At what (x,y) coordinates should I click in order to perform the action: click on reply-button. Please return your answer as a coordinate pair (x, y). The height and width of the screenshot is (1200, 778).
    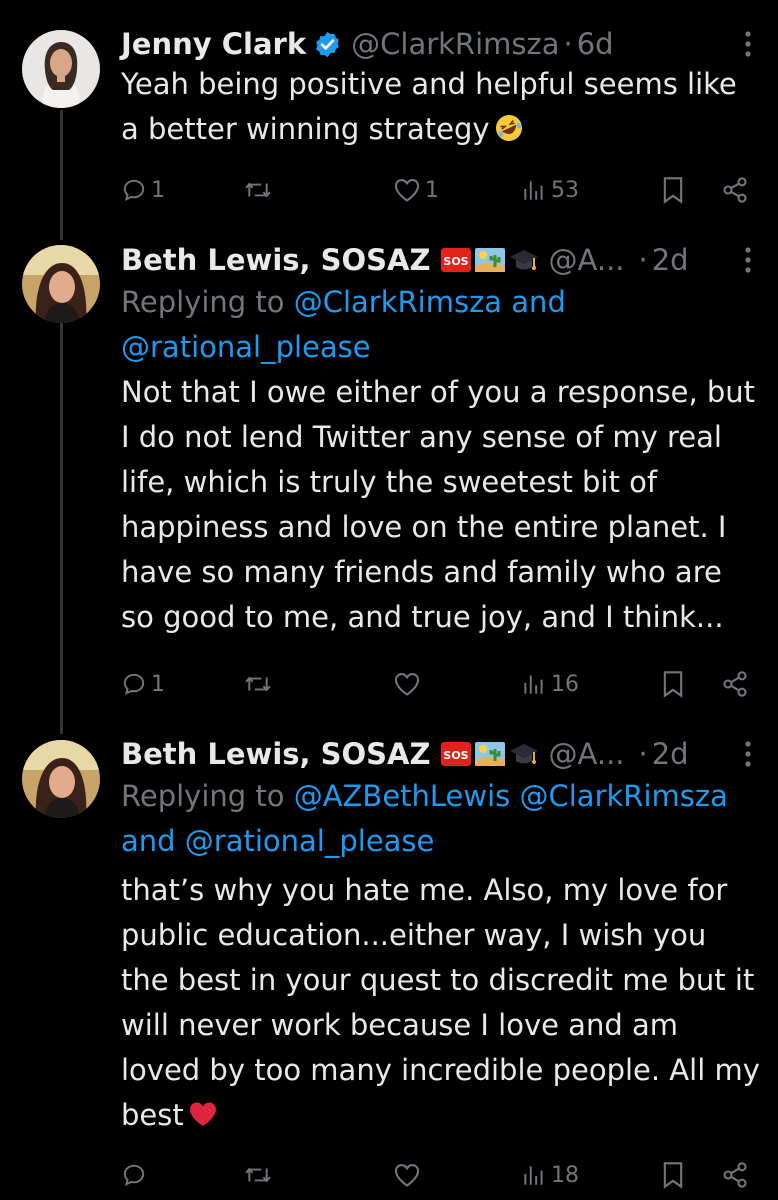
    Looking at the image, I should click on (136, 1175).